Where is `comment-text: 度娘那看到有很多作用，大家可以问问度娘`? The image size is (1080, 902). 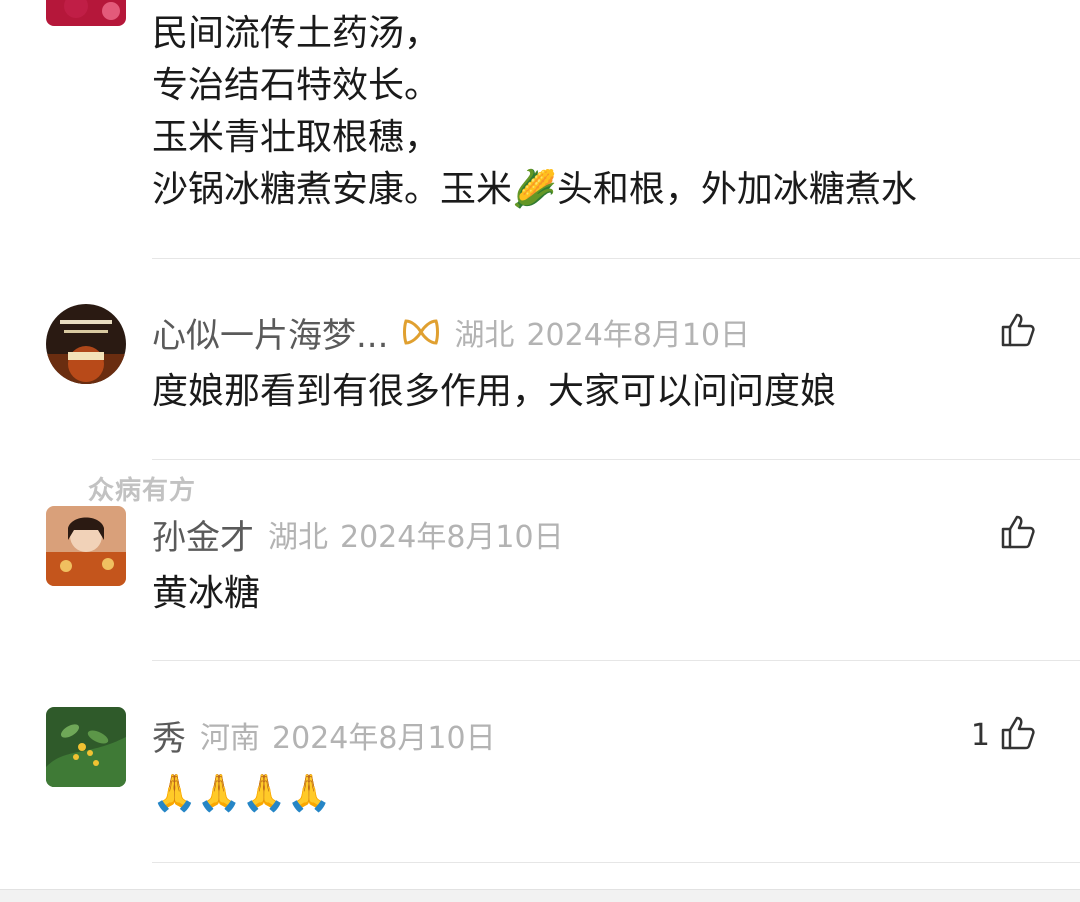 comment-text: 度娘那看到有很多作用，大家可以问问度娘 is located at coordinates (494, 391).